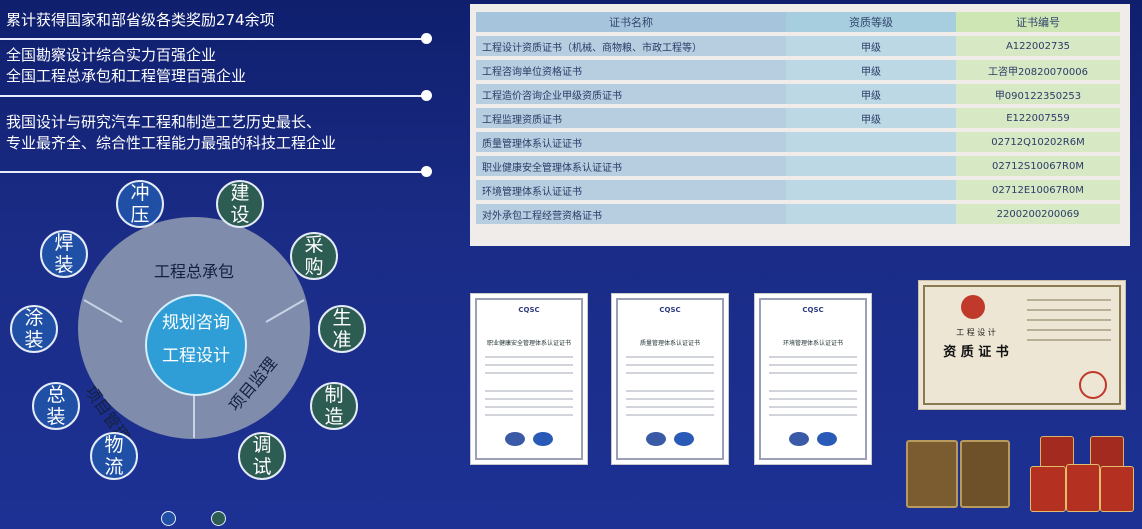  I want to click on cell-cert-name: 质量管理体系认证证书, so click(631, 142).